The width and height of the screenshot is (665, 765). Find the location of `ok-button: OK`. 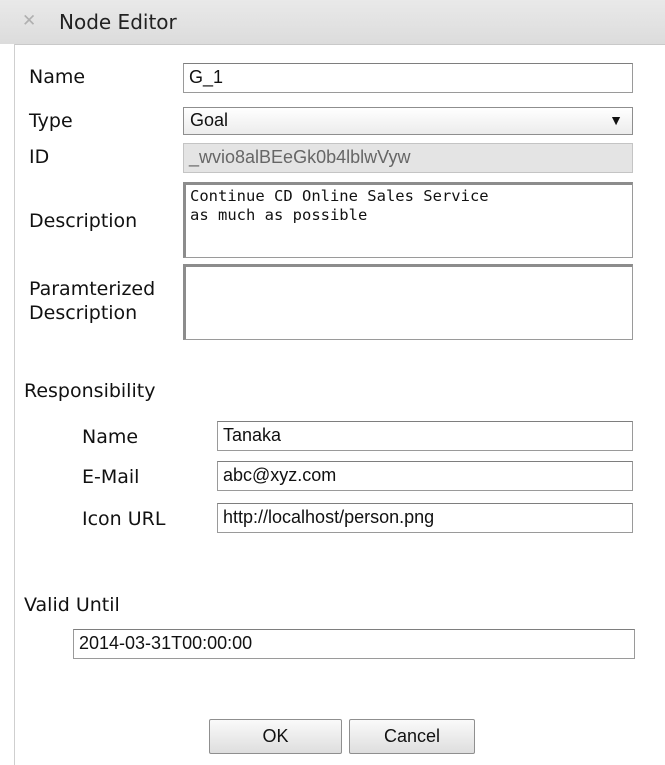

ok-button: OK is located at coordinates (275, 736).